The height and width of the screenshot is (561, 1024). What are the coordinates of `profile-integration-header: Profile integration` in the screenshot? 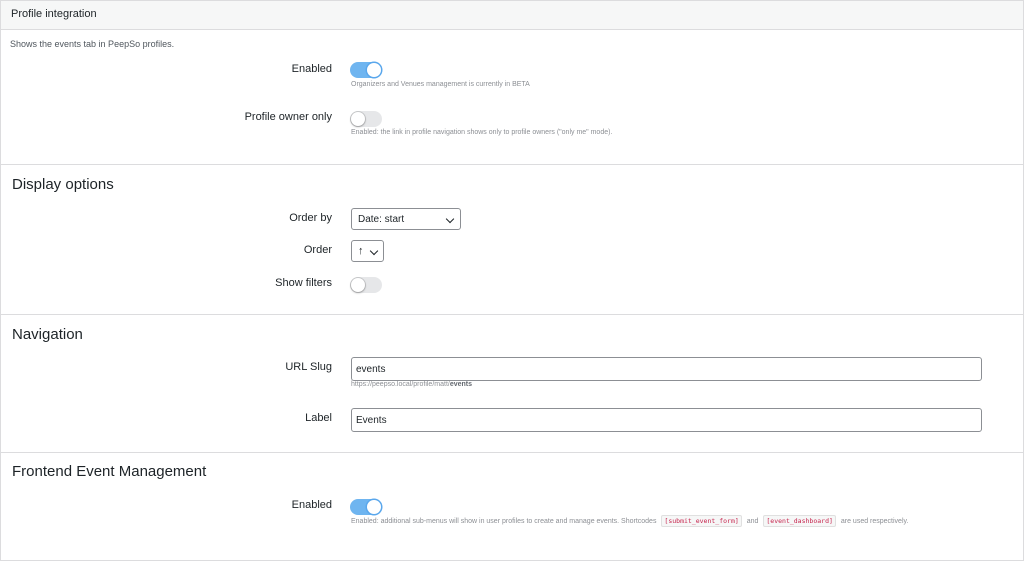 It's located at (512, 15).